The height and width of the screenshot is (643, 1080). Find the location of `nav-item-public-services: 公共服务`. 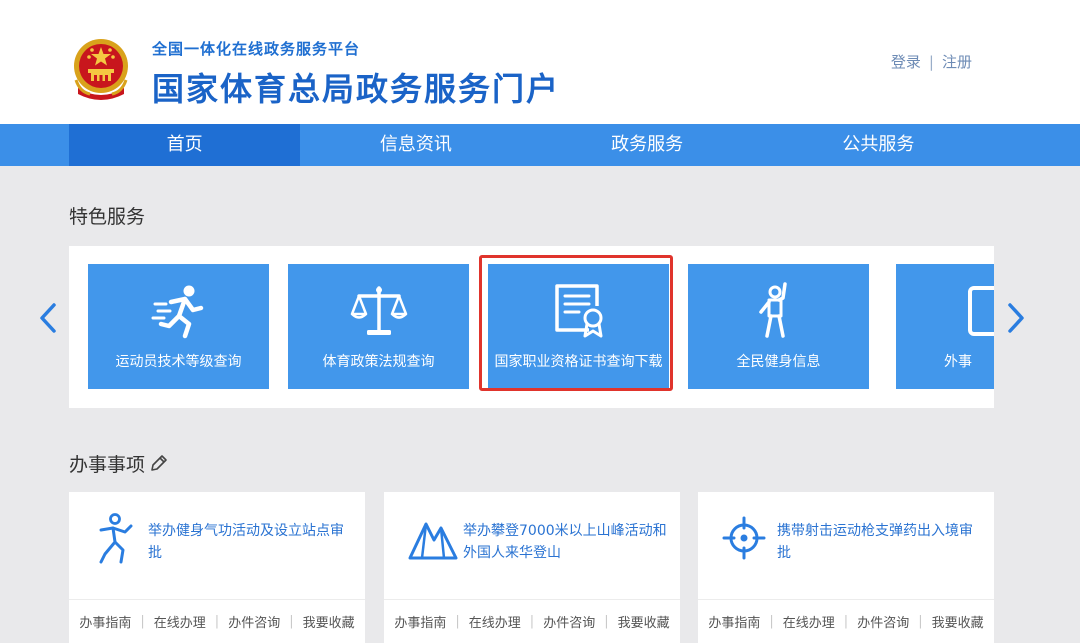

nav-item-public-services: 公共服务 is located at coordinates (878, 145).